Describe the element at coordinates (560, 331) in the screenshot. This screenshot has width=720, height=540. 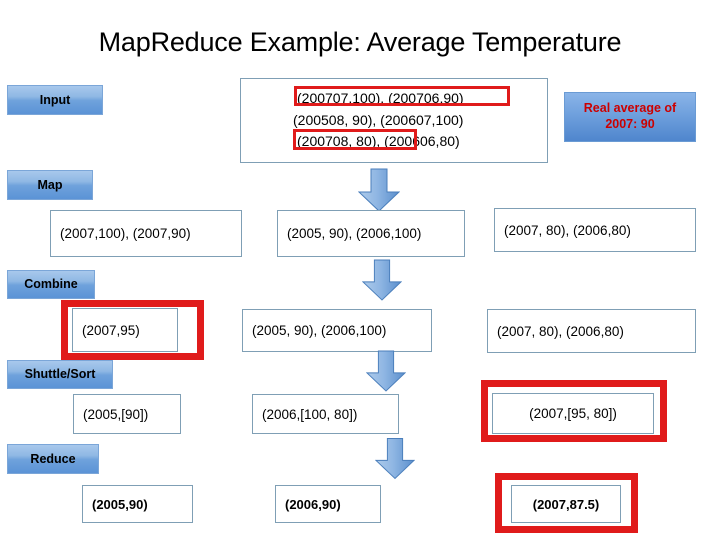
I see `combine-box-3-text: (2007, 80), (2006,80)` at that location.